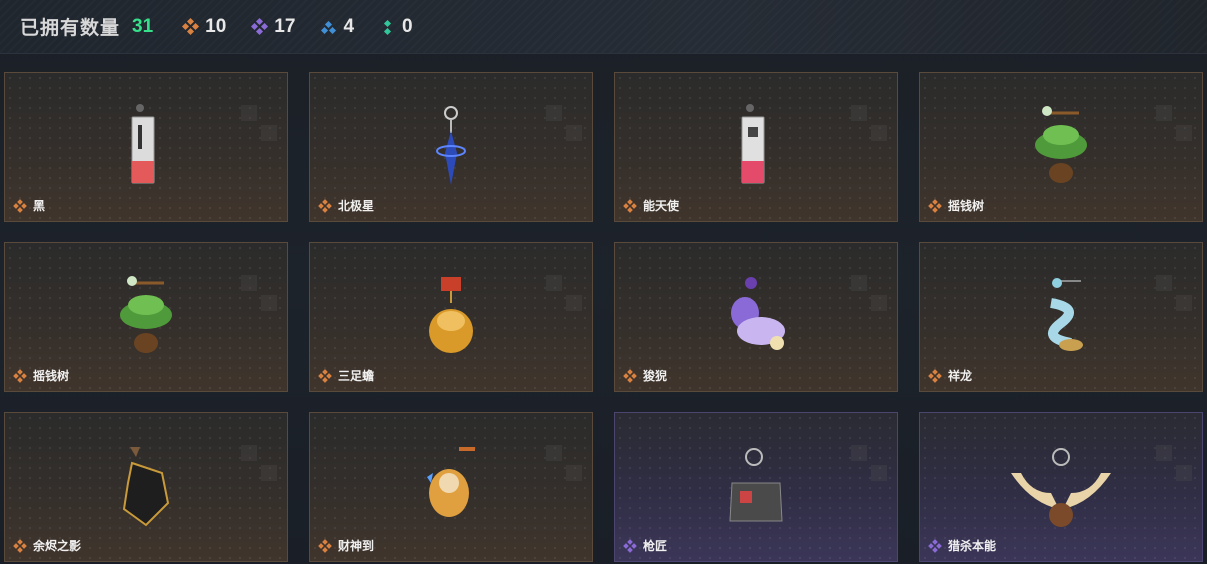 This screenshot has width=1207, height=564. Describe the element at coordinates (191, 26) in the screenshot. I see `orange-gem-icon` at that location.